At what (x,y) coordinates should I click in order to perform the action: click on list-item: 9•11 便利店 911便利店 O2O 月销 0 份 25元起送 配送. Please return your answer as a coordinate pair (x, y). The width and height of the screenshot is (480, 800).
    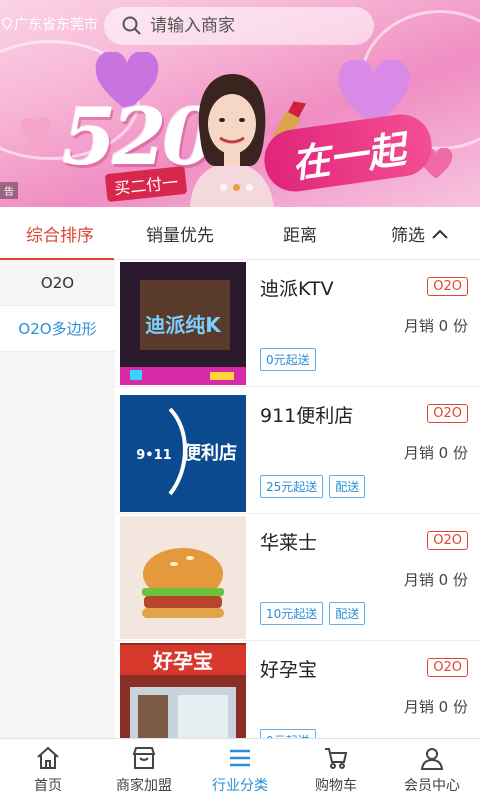
    Looking at the image, I should click on (297, 450).